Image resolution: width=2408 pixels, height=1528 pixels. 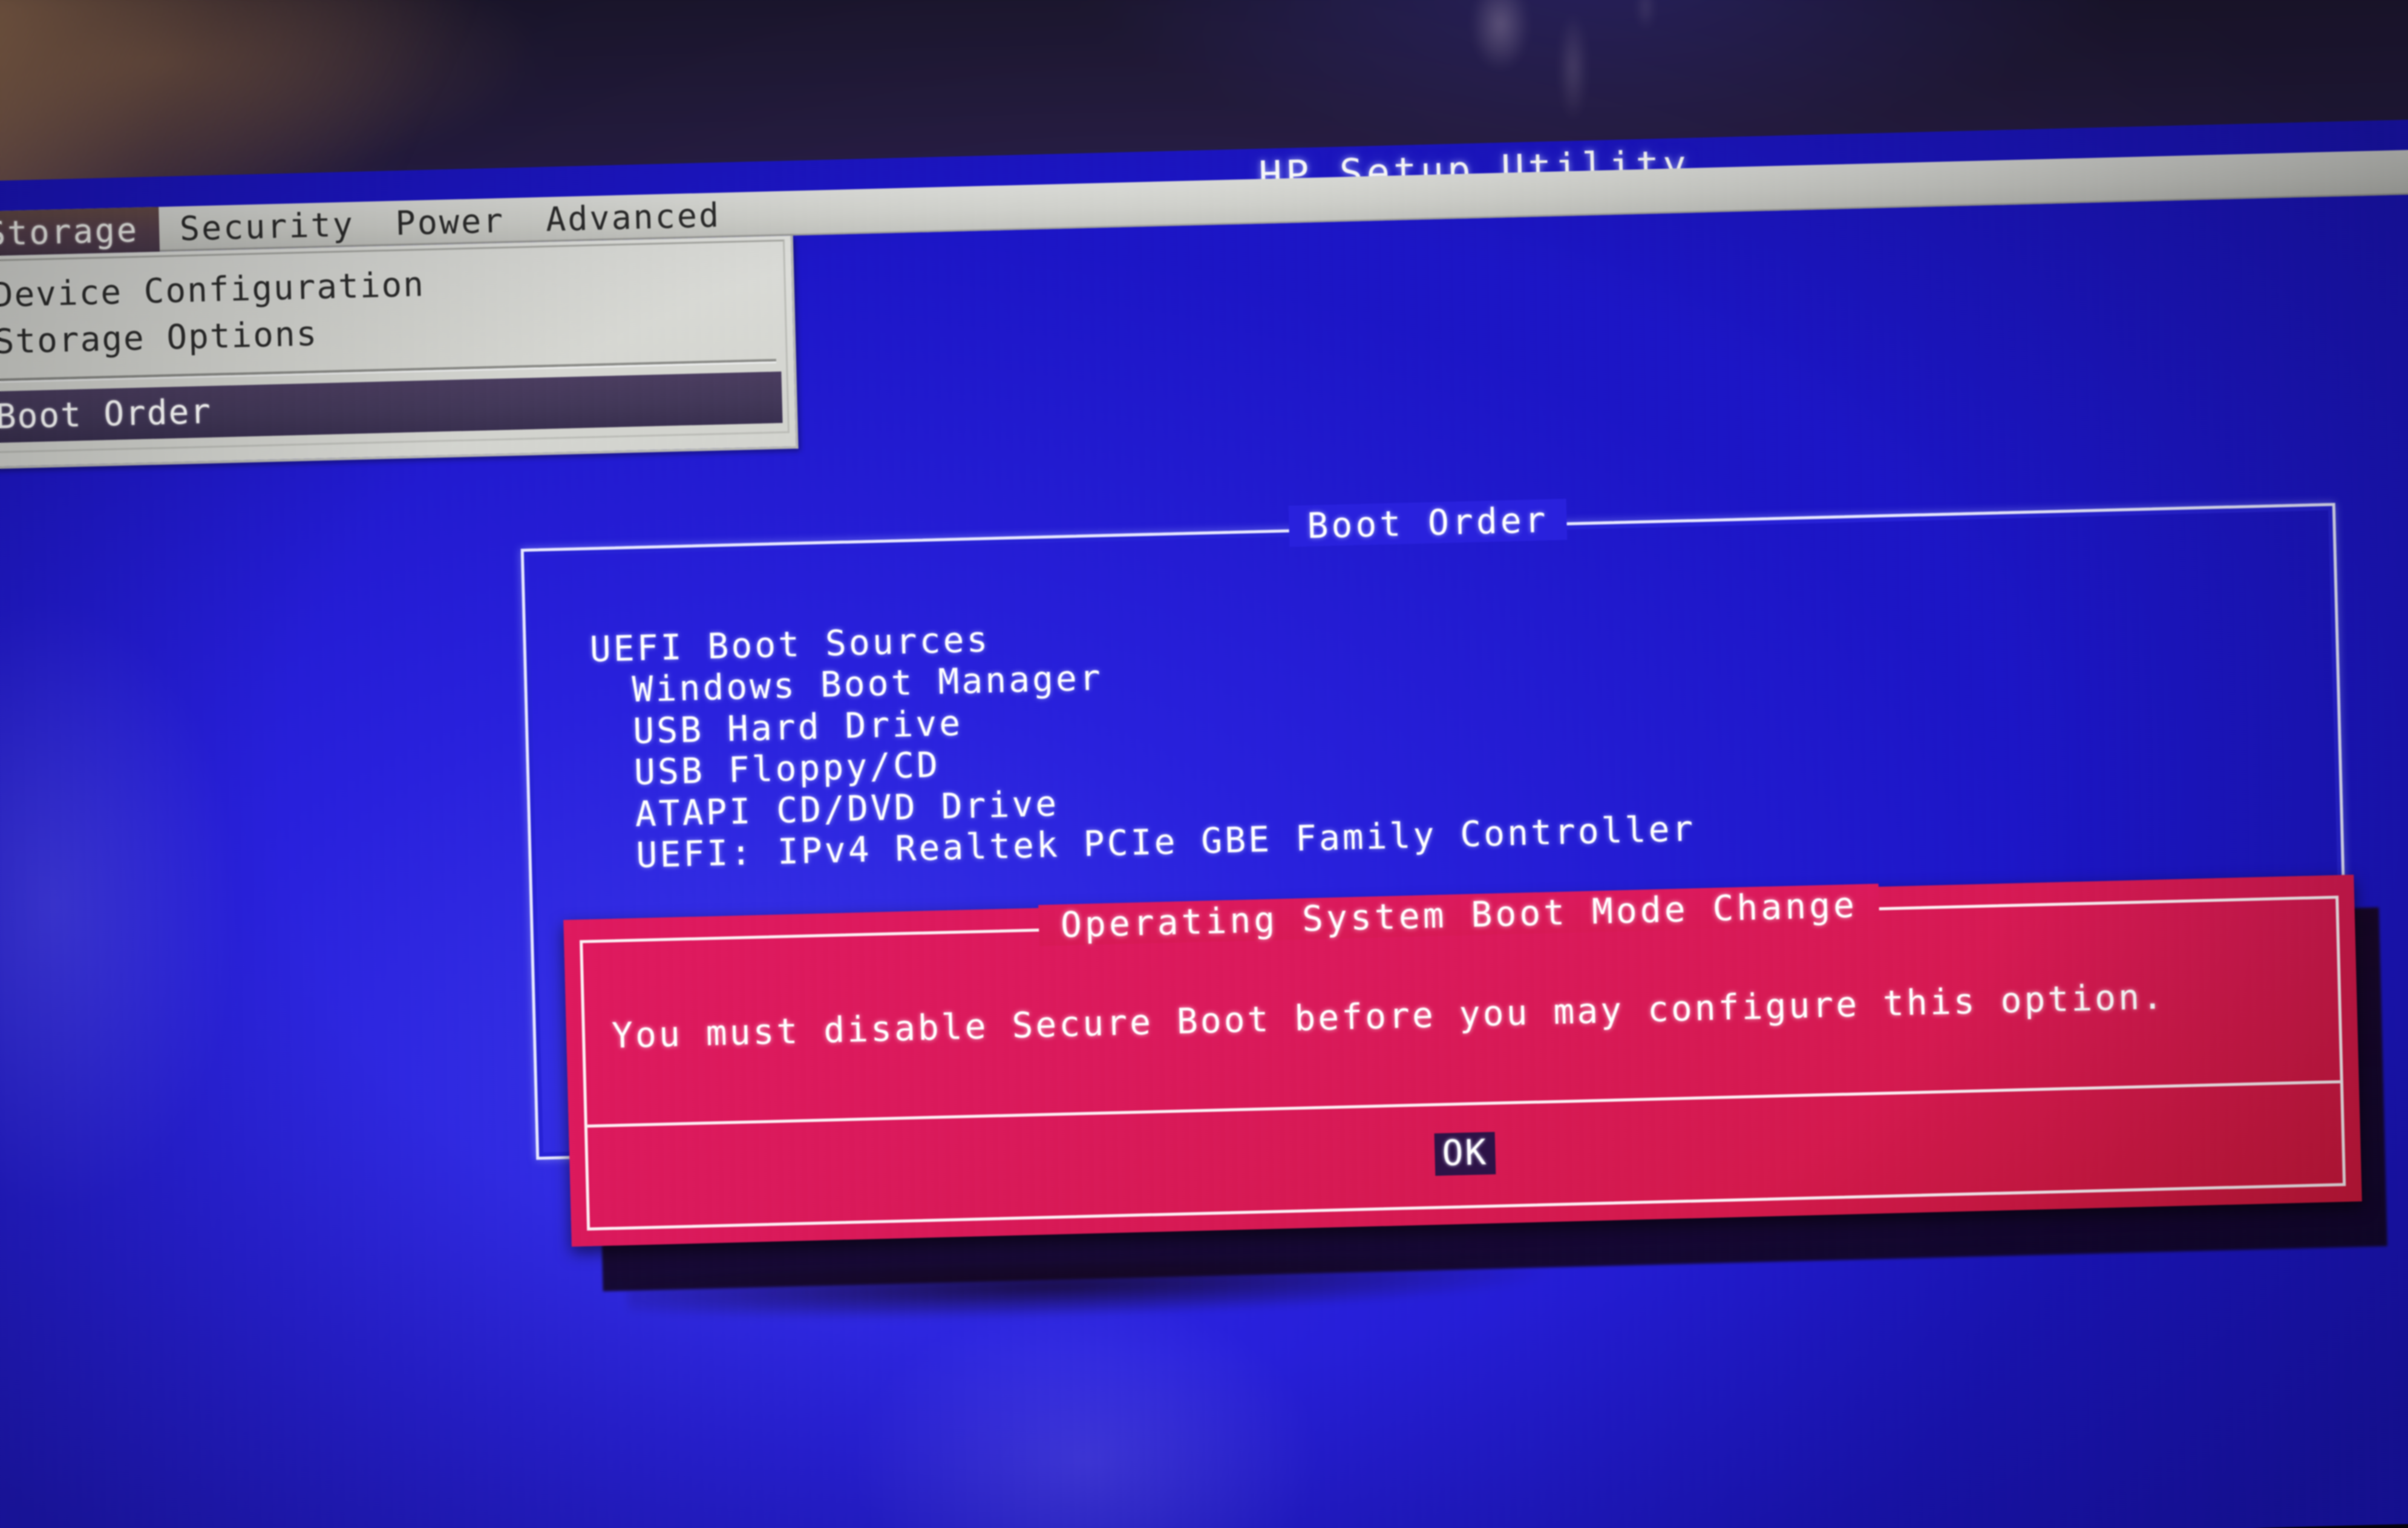 What do you see at coordinates (267, 227) in the screenshot?
I see `menu-item-security: Security` at bounding box center [267, 227].